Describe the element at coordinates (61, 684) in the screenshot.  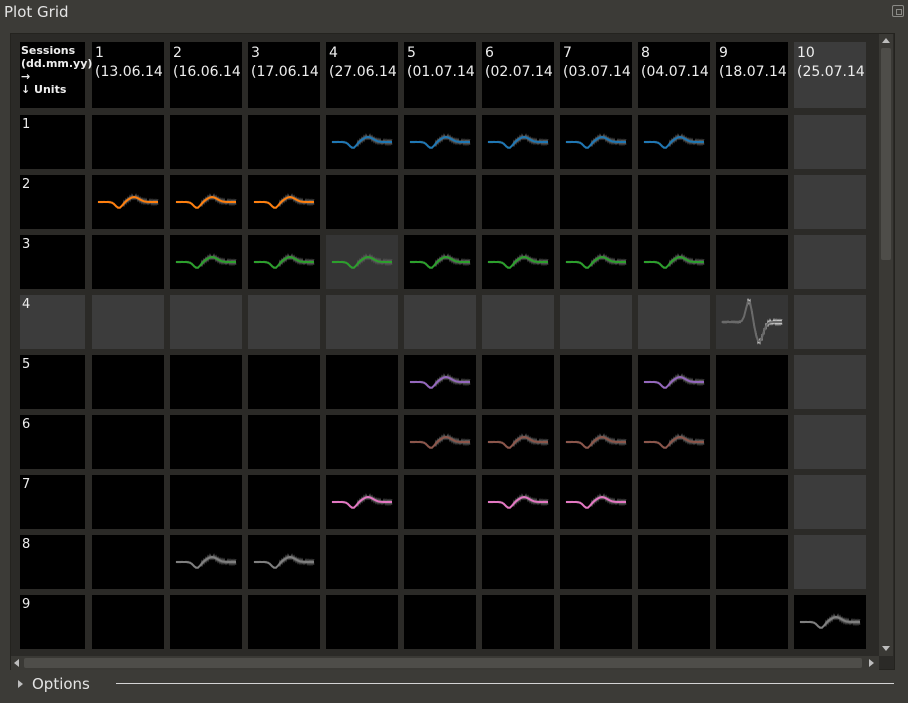
I see `options-label: Options` at that location.